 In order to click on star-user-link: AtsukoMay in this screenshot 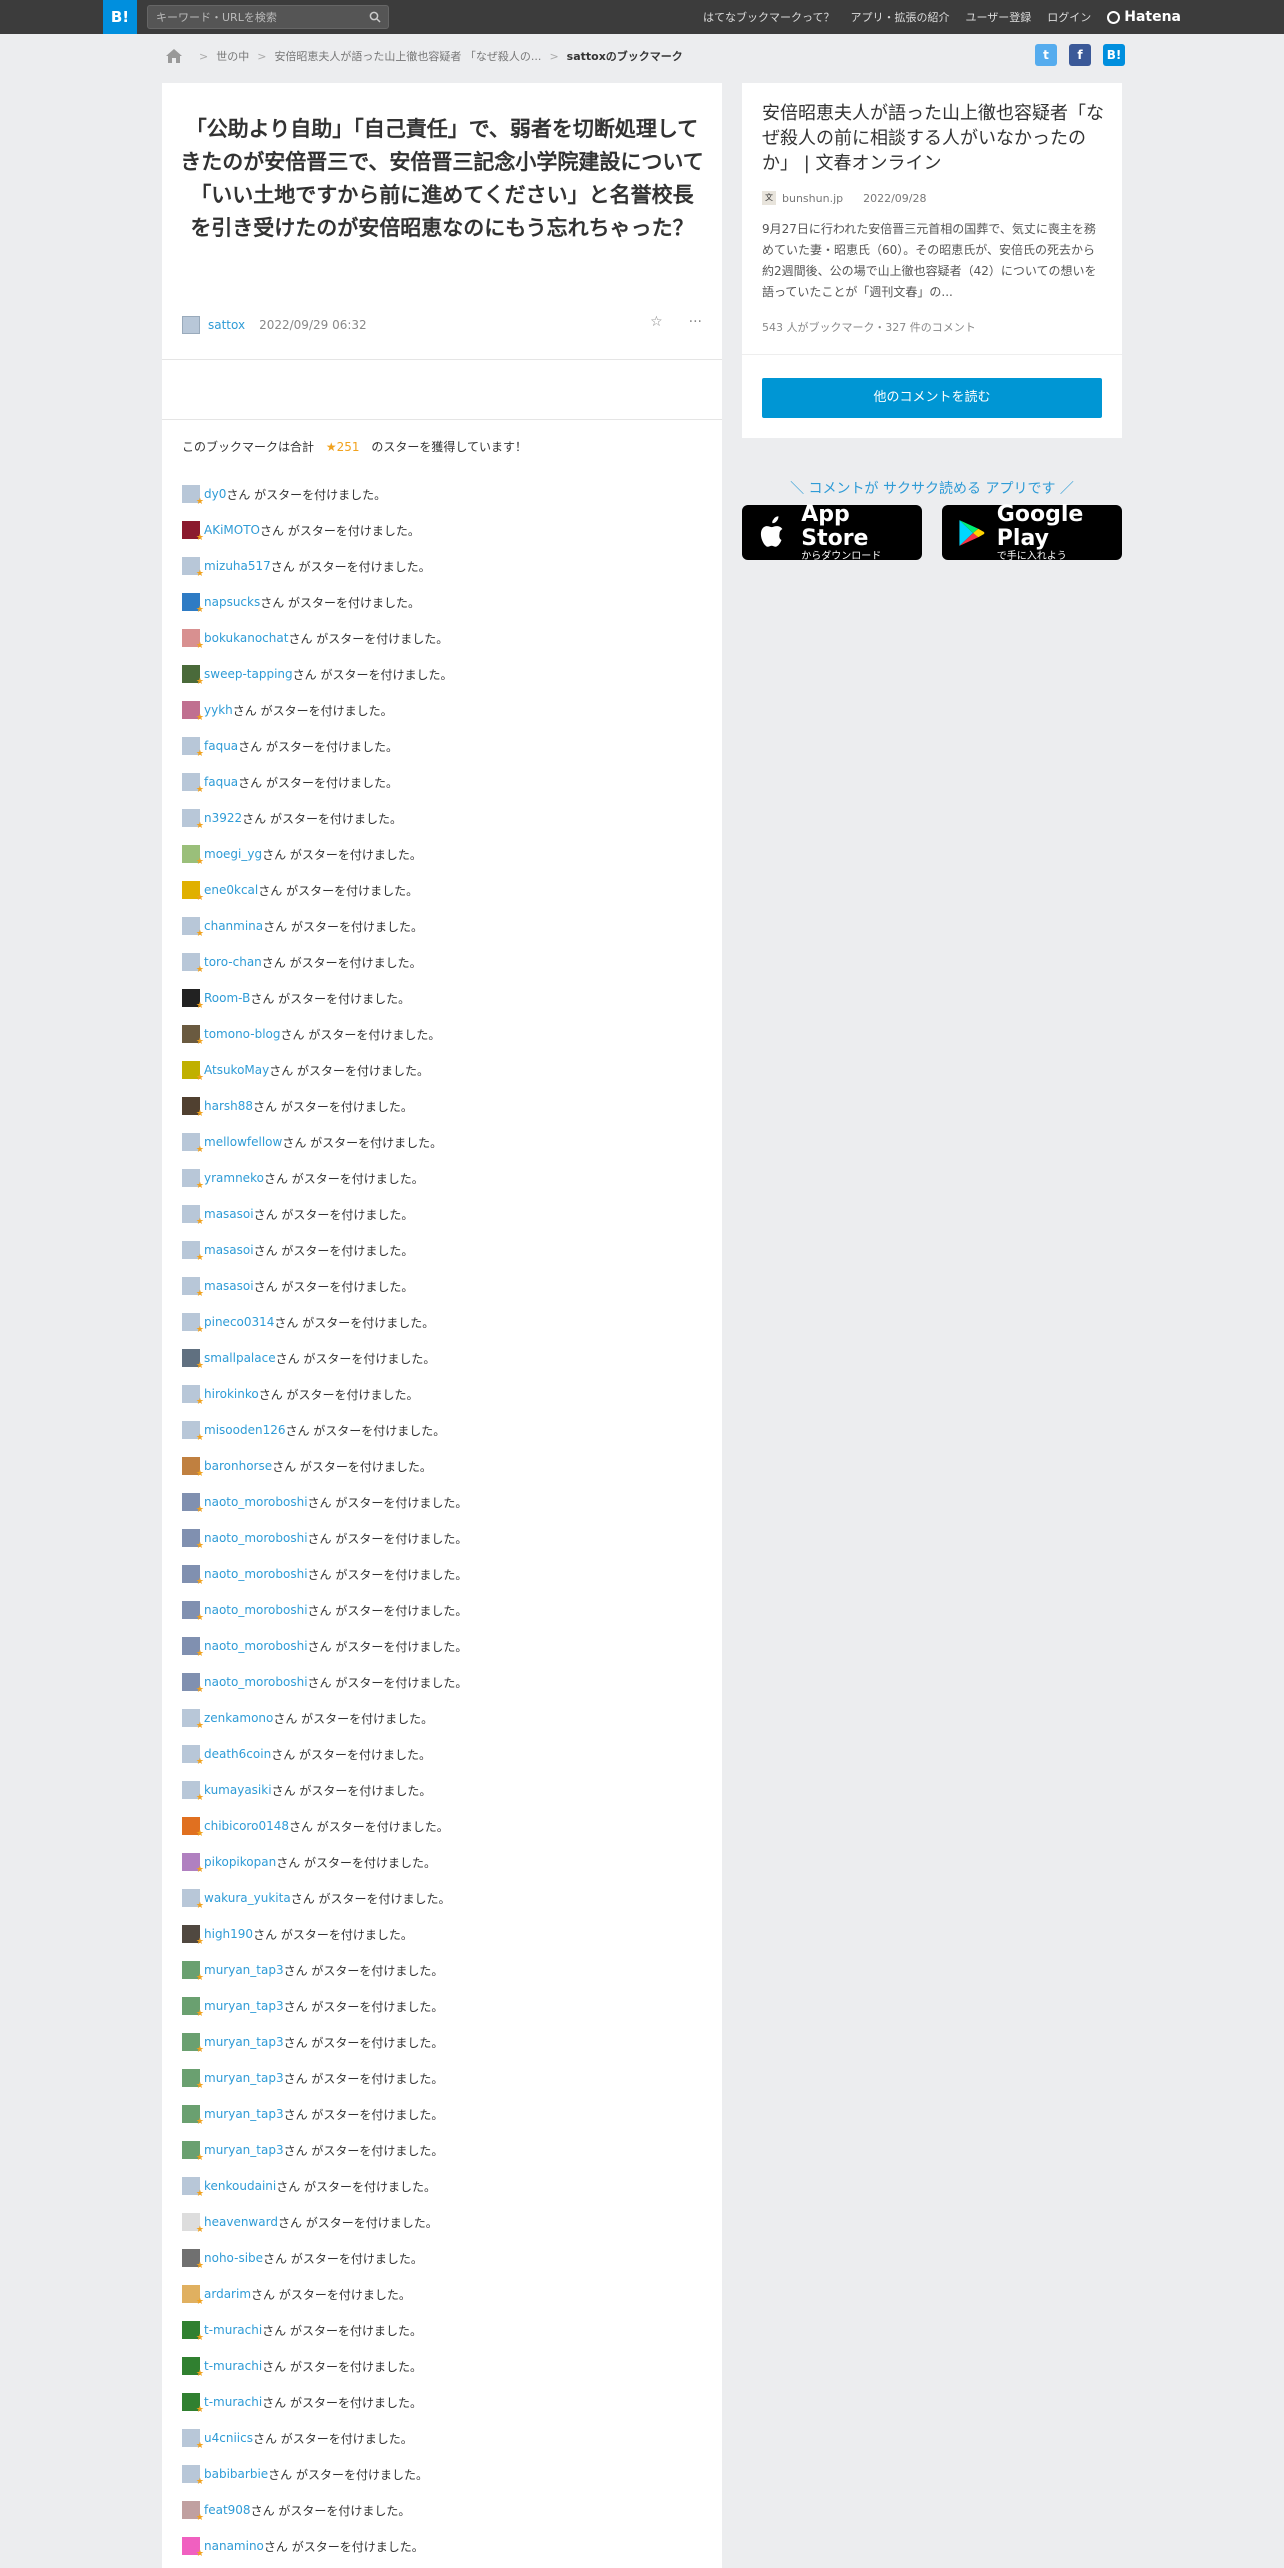, I will do `click(236, 1070)`.